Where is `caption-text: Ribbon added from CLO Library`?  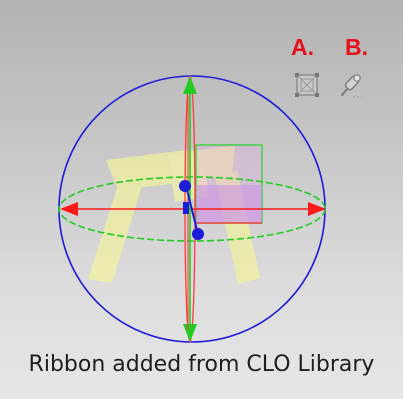
caption-text: Ribbon added from CLO Library is located at coordinates (201, 364).